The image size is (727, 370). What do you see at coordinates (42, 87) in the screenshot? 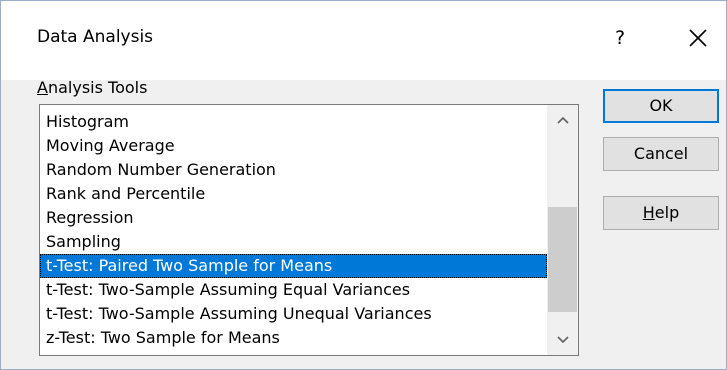
I see `analysis-tools-label-accelerator: A` at bounding box center [42, 87].